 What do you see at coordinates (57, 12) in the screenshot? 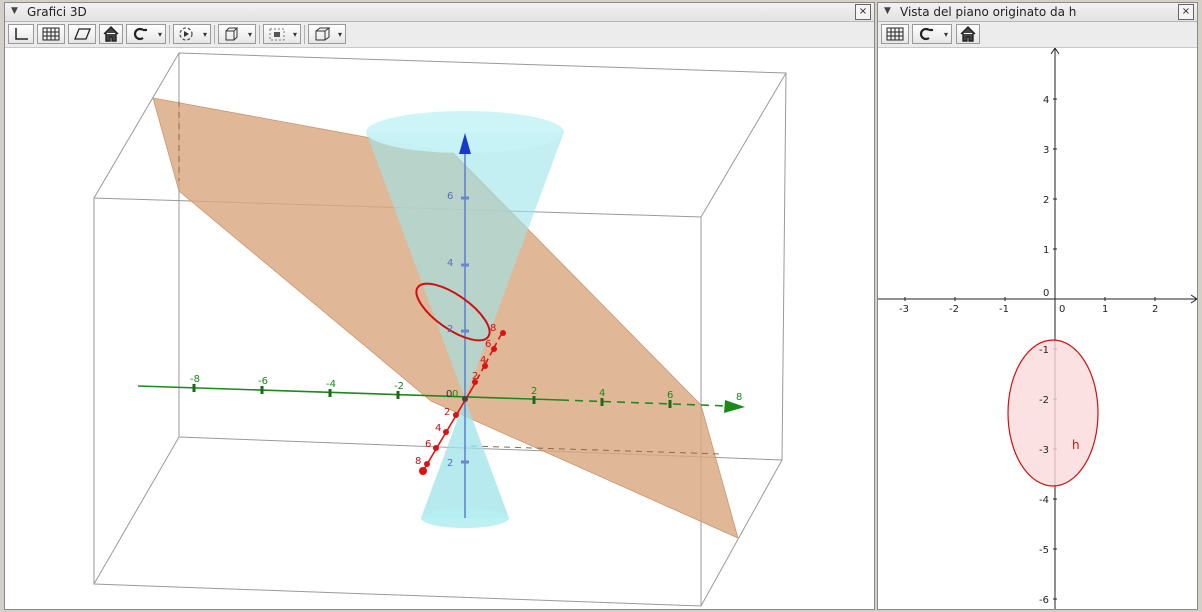
I see `panel-title: Grafici 3D` at bounding box center [57, 12].